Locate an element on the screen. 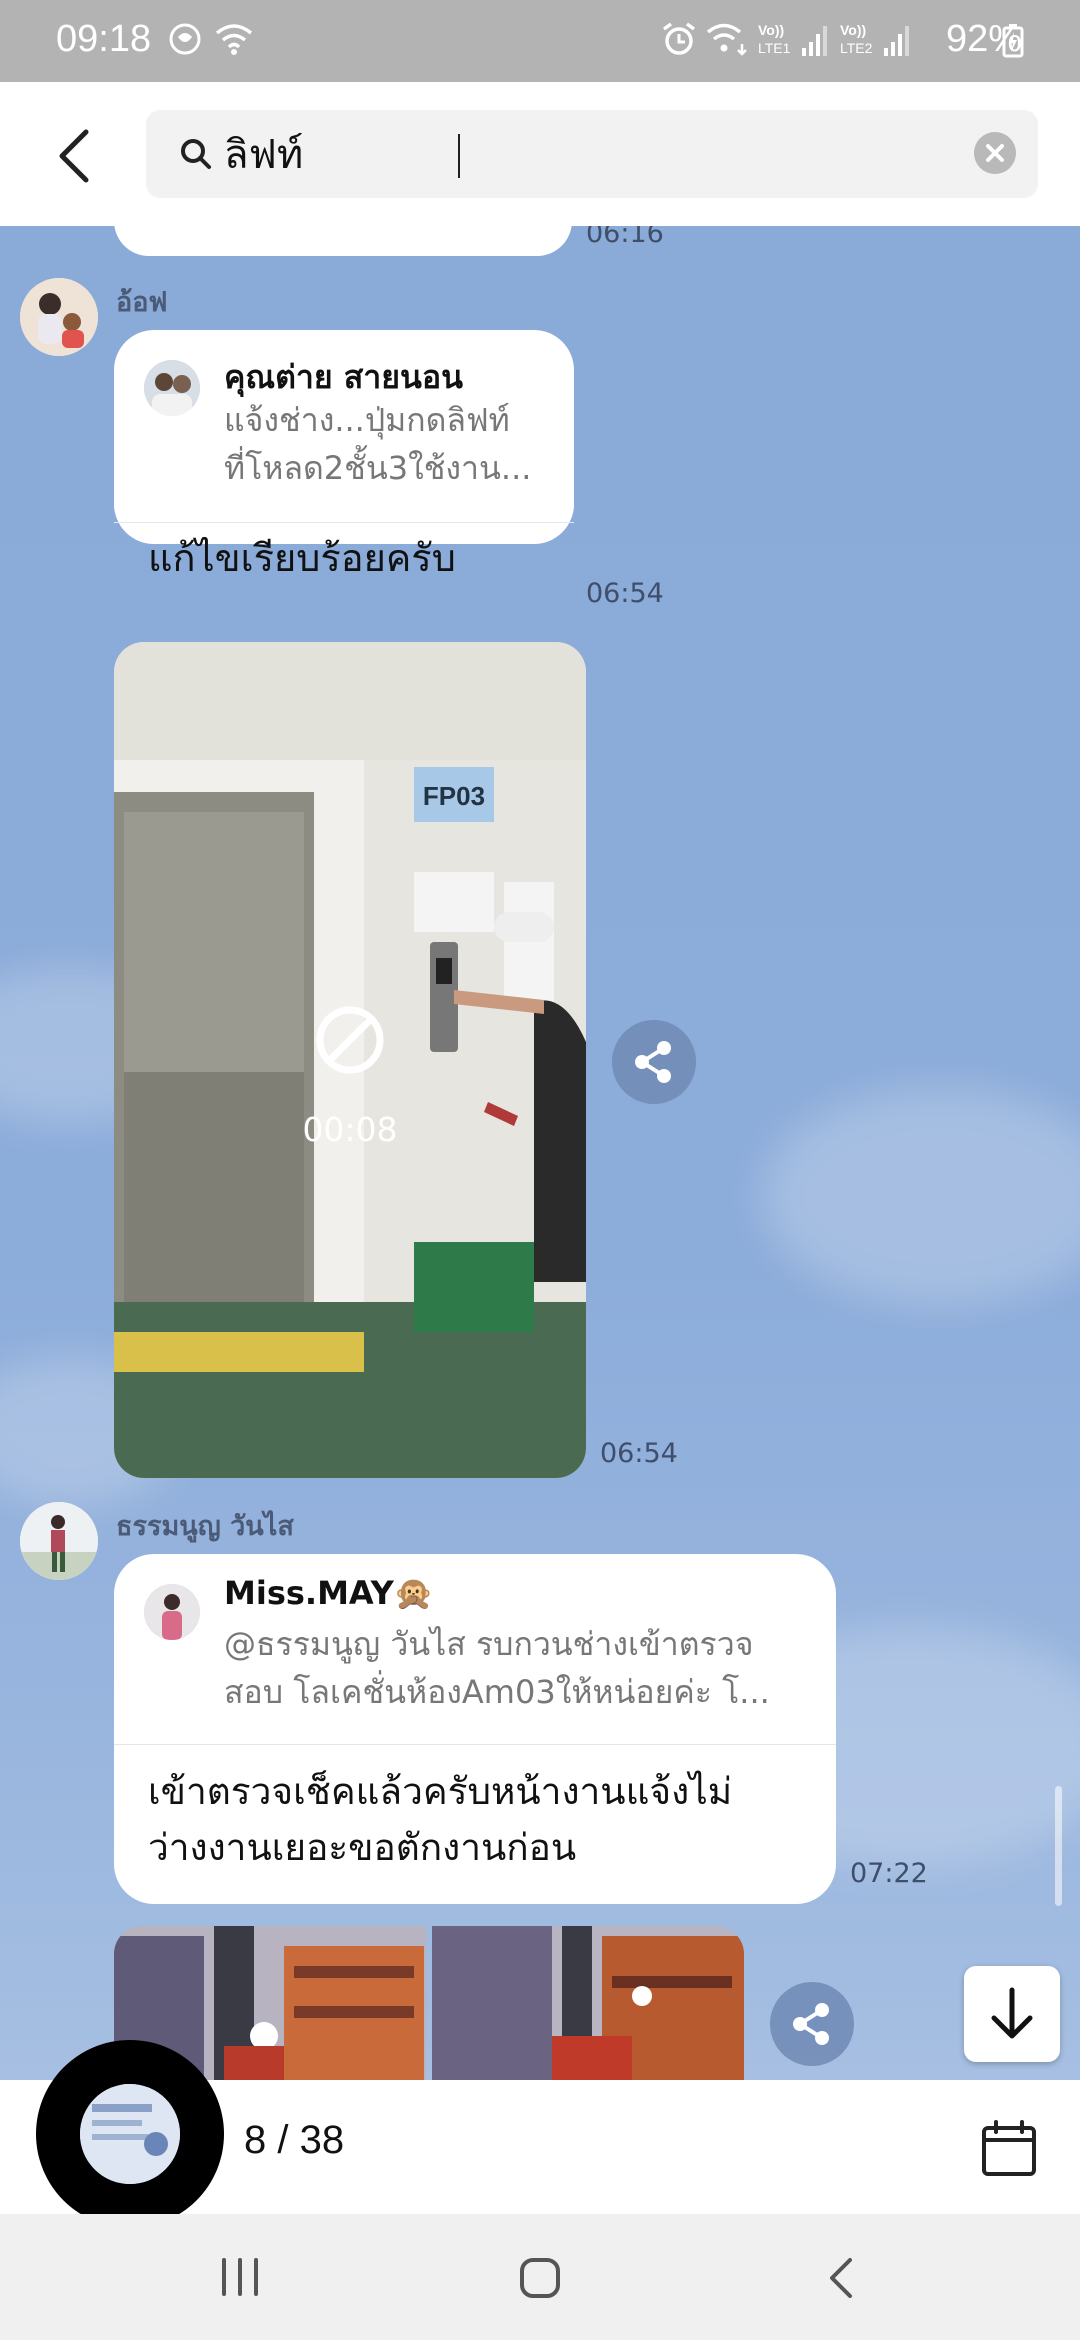  wifi-calling-icon is located at coordinates (726, 39).